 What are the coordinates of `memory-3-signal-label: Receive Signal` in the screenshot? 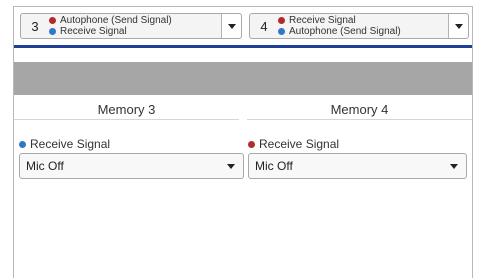 It's located at (64, 144).